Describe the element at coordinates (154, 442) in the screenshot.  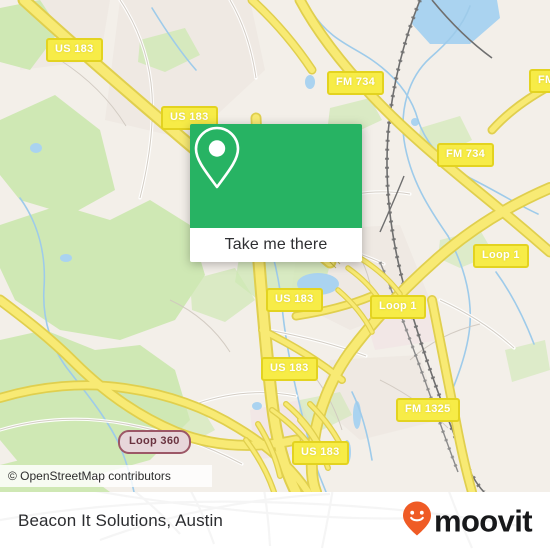
I see `road-shield-loop360: Loop 360` at that location.